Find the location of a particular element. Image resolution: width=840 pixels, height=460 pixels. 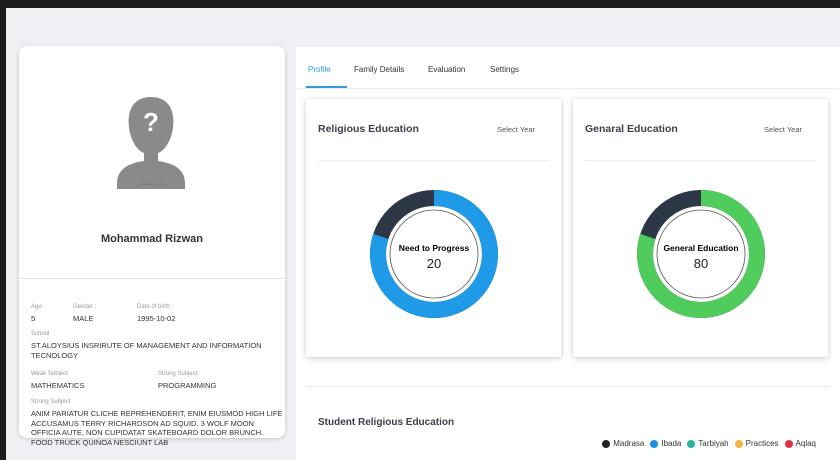

general-donut-inner is located at coordinates (701, 254).